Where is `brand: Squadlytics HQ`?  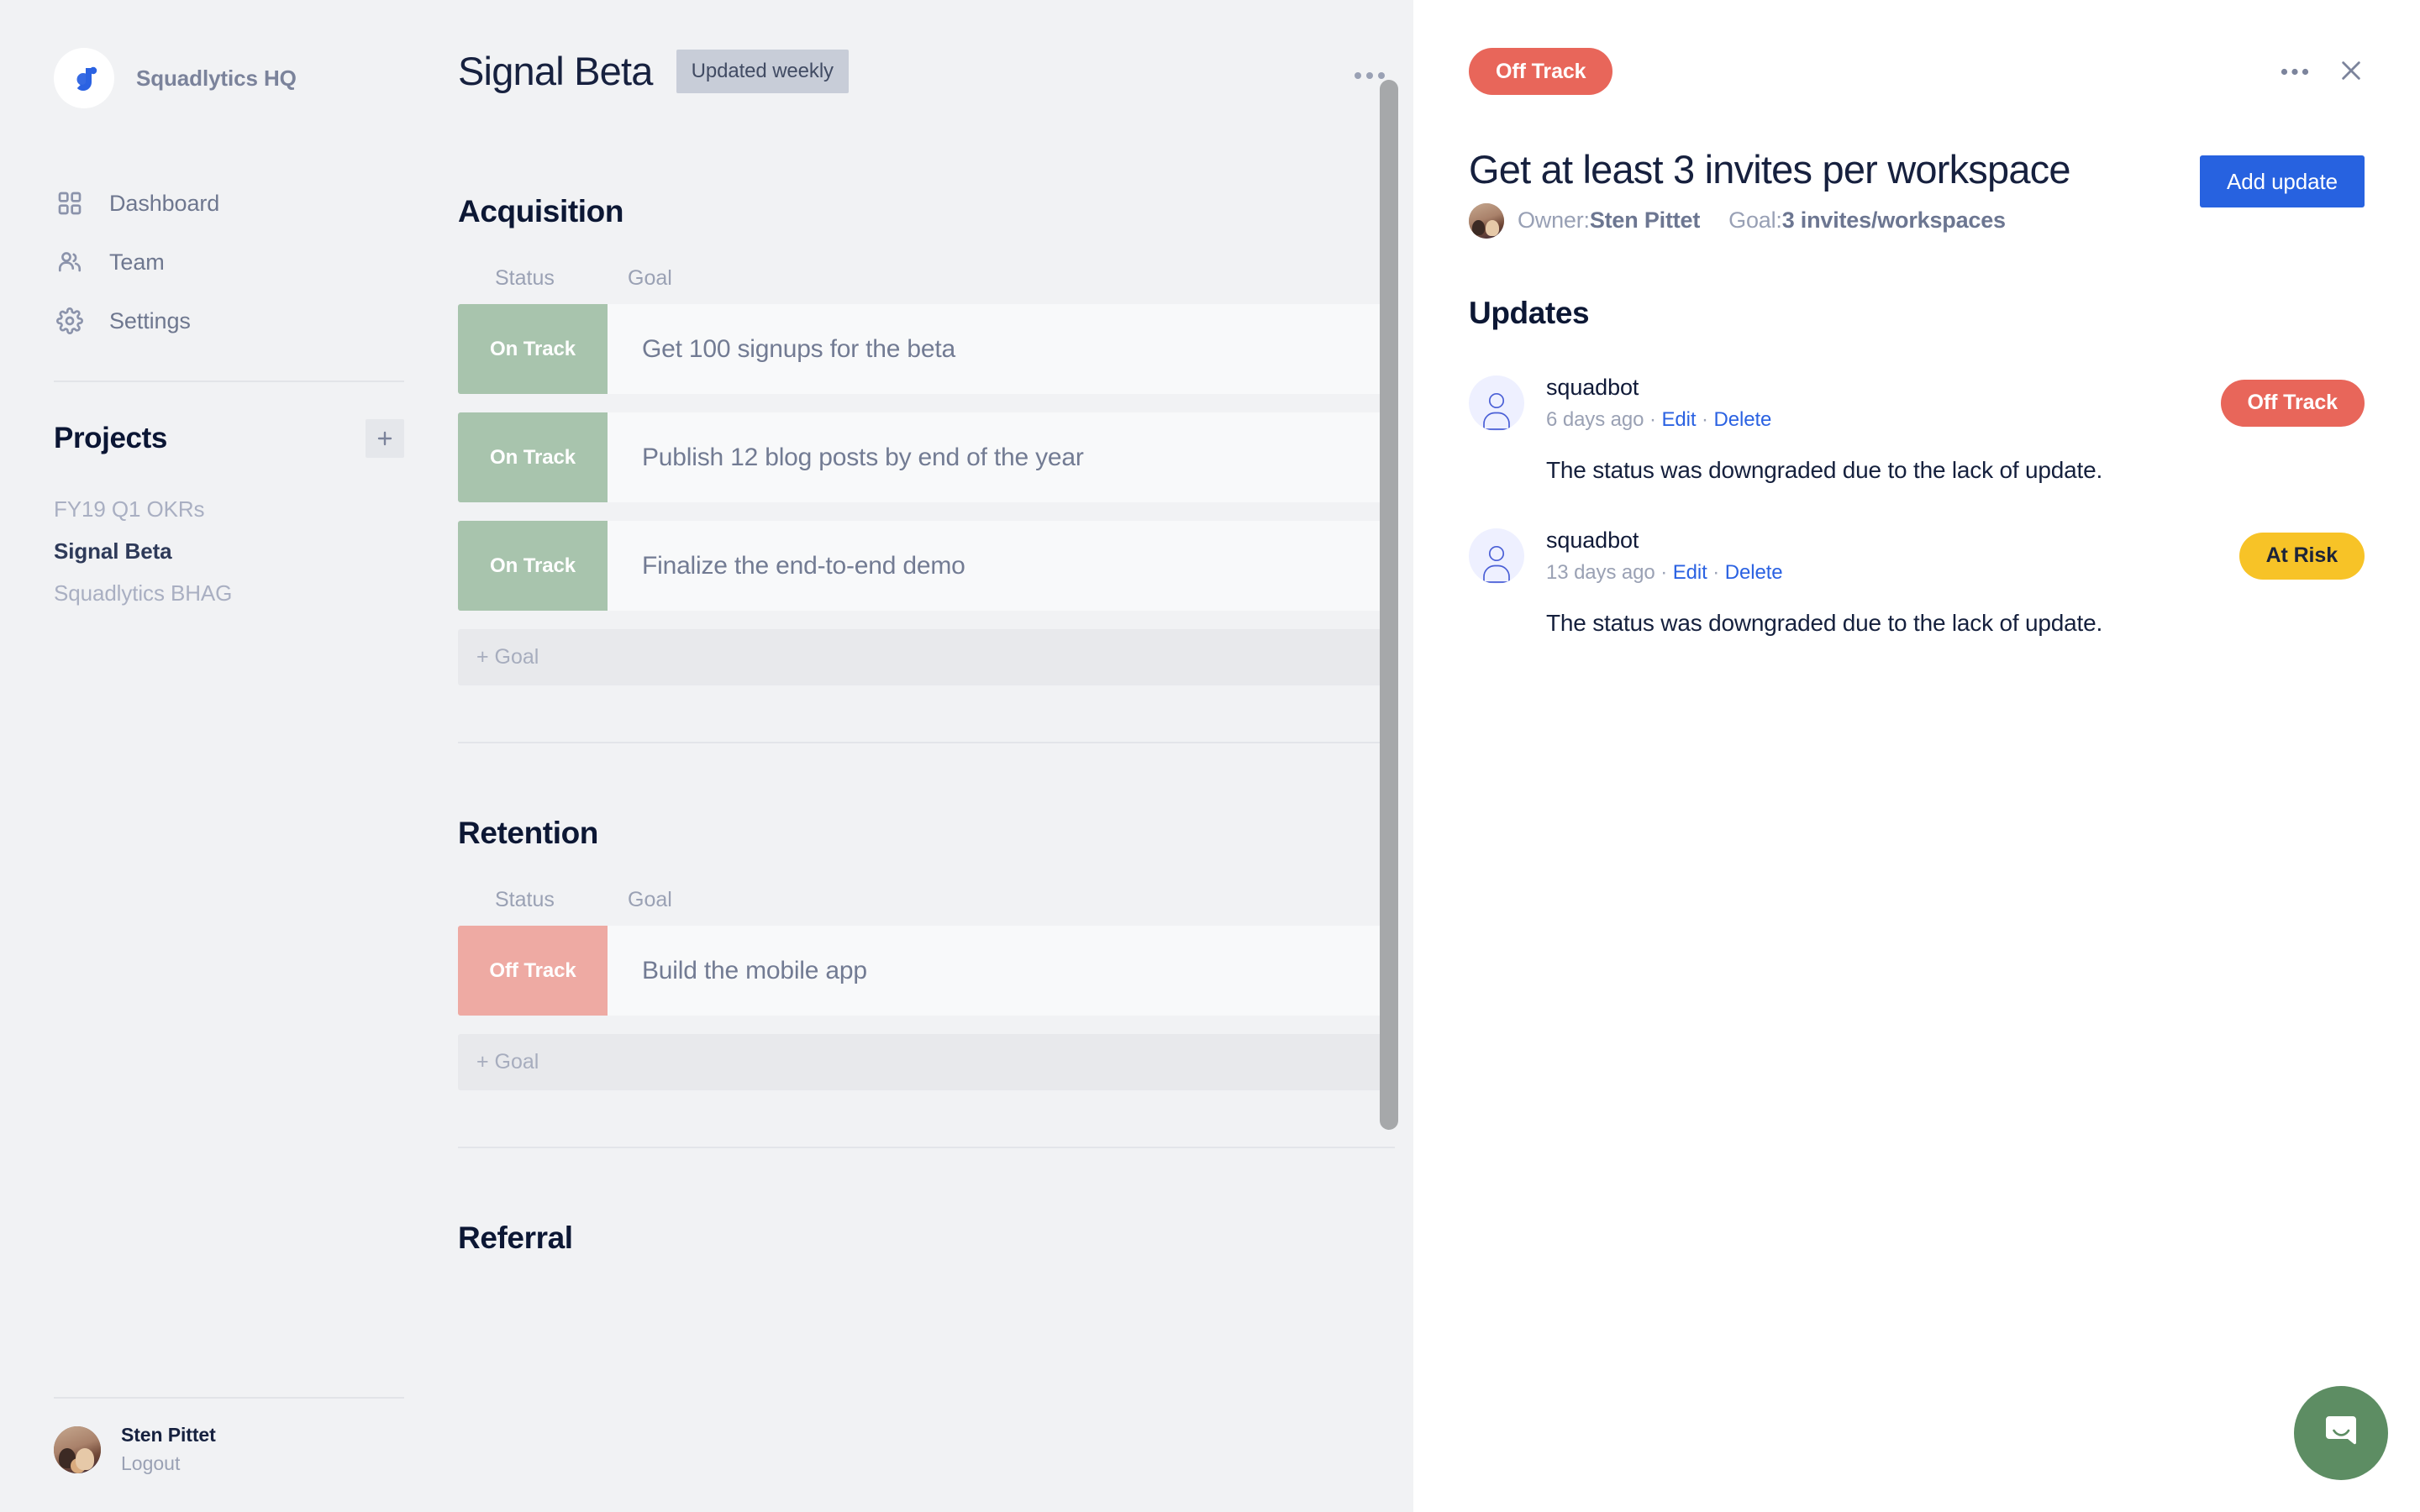 brand: Squadlytics HQ is located at coordinates (229, 54).